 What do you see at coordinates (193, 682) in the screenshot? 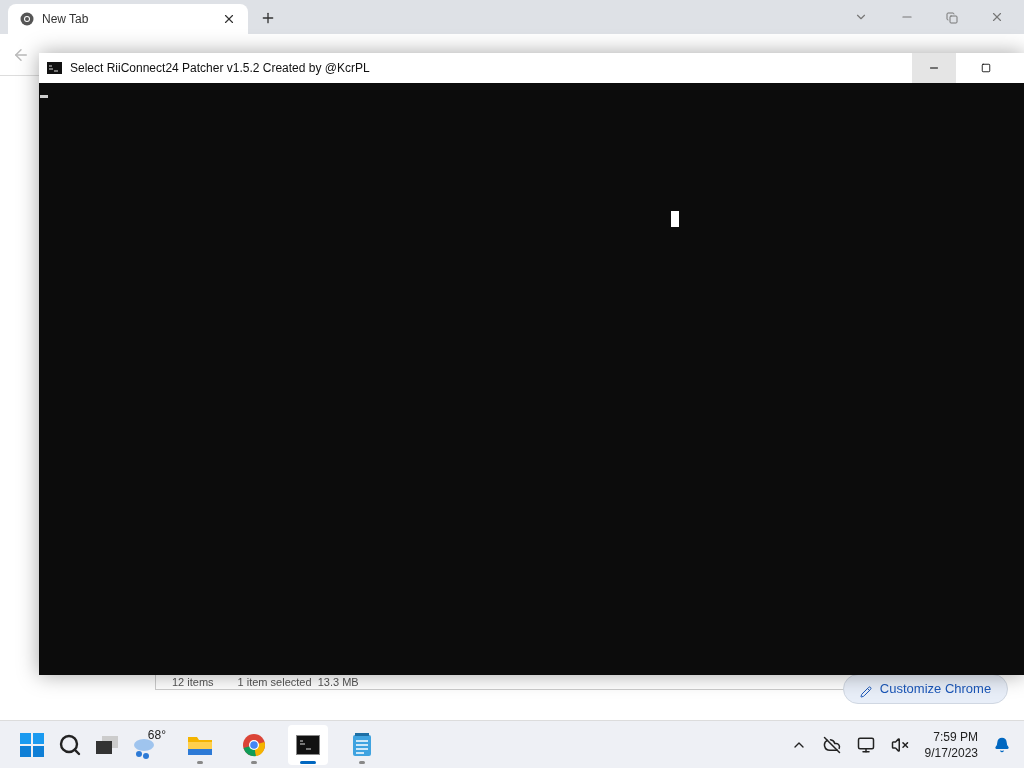
I see `item-count: 12 items` at bounding box center [193, 682].